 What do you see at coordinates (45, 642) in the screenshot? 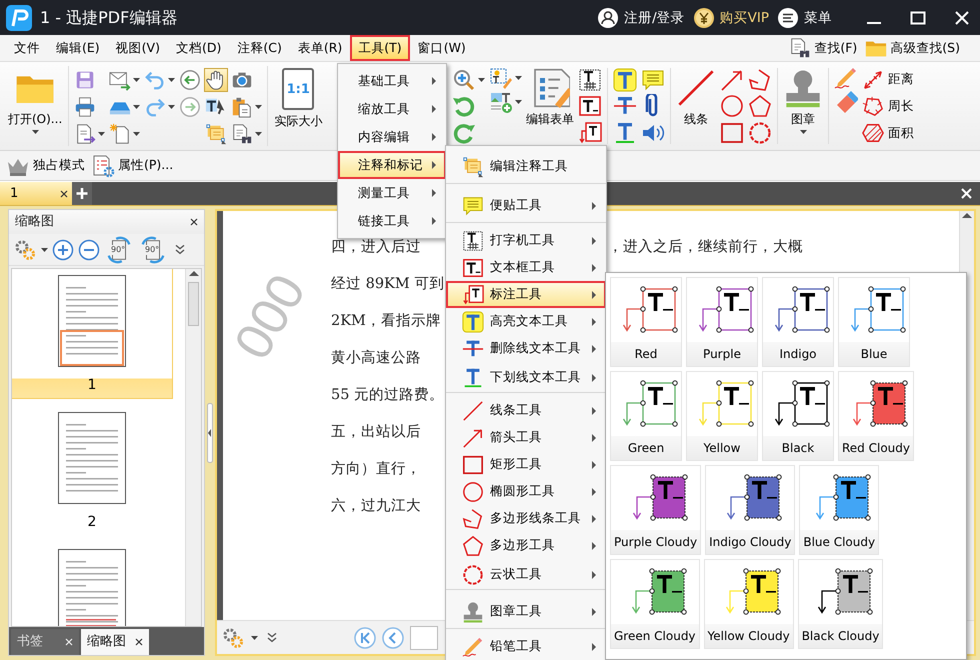
I see `panel-tab: 书签` at bounding box center [45, 642].